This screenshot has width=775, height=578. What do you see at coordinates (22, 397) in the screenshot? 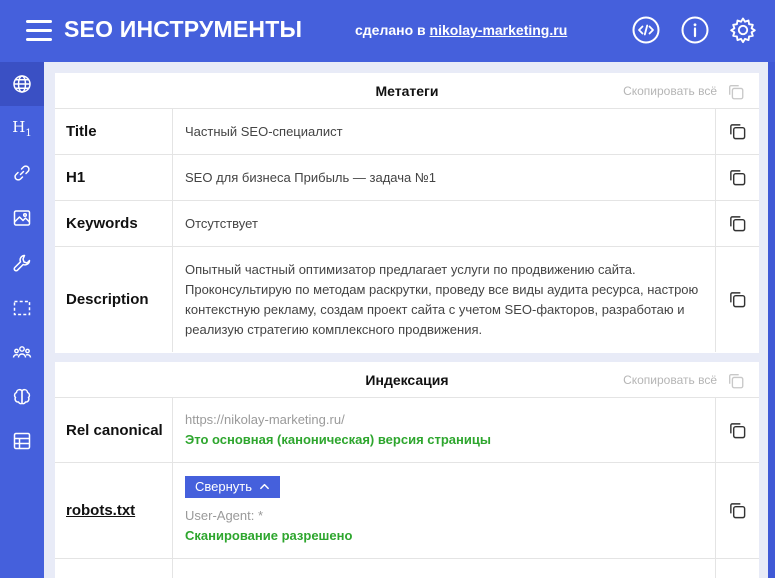
I see `brain-icon` at bounding box center [22, 397].